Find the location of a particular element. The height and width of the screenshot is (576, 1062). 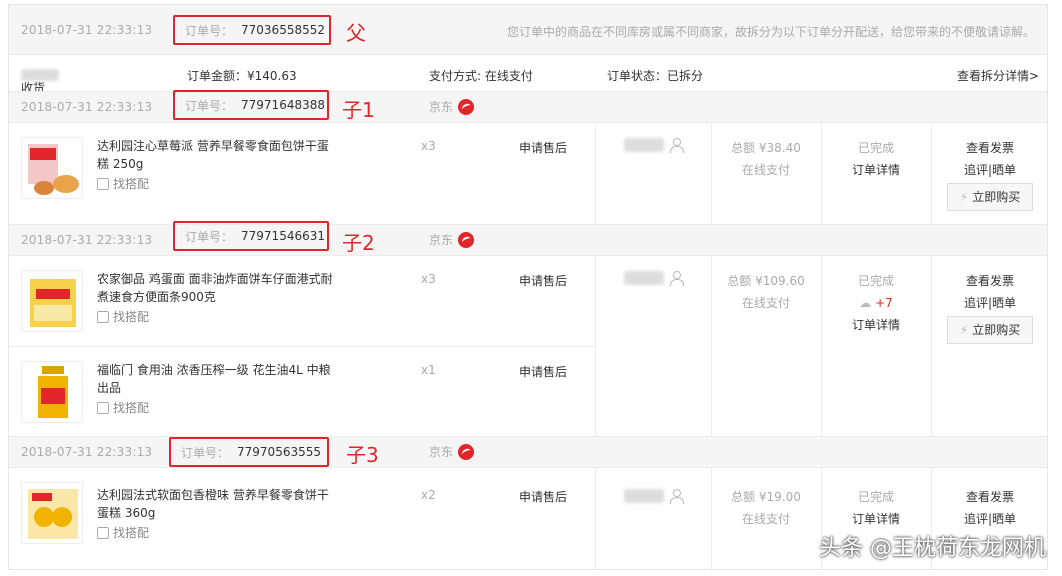

order-number: 77036558552 is located at coordinates (283, 30).